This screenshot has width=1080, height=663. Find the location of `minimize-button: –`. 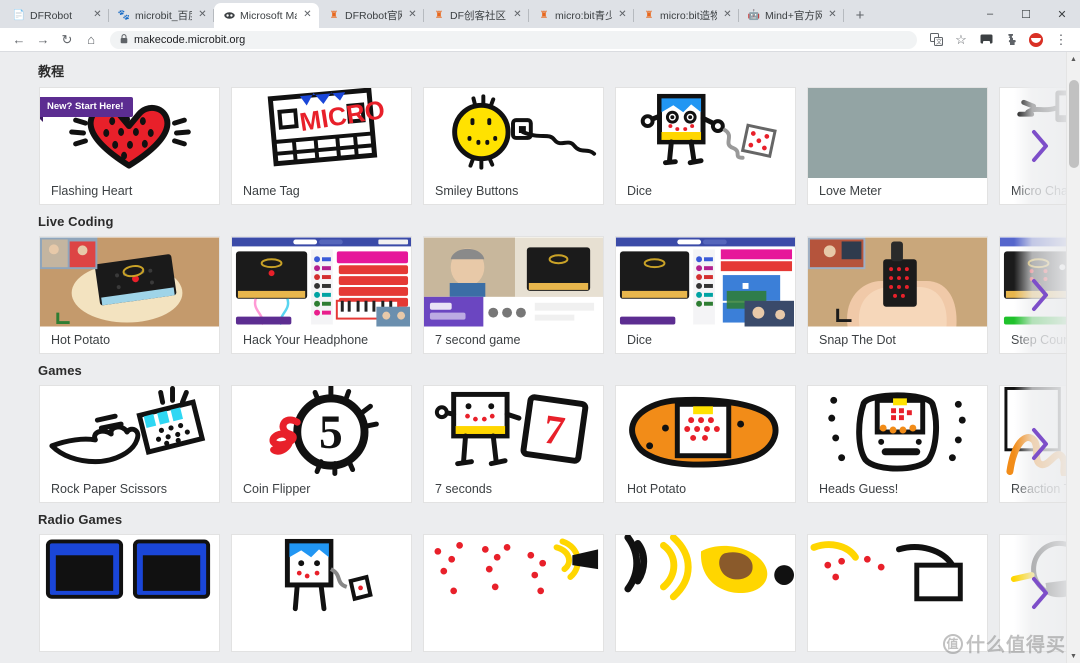

minimize-button: – is located at coordinates (990, 14).